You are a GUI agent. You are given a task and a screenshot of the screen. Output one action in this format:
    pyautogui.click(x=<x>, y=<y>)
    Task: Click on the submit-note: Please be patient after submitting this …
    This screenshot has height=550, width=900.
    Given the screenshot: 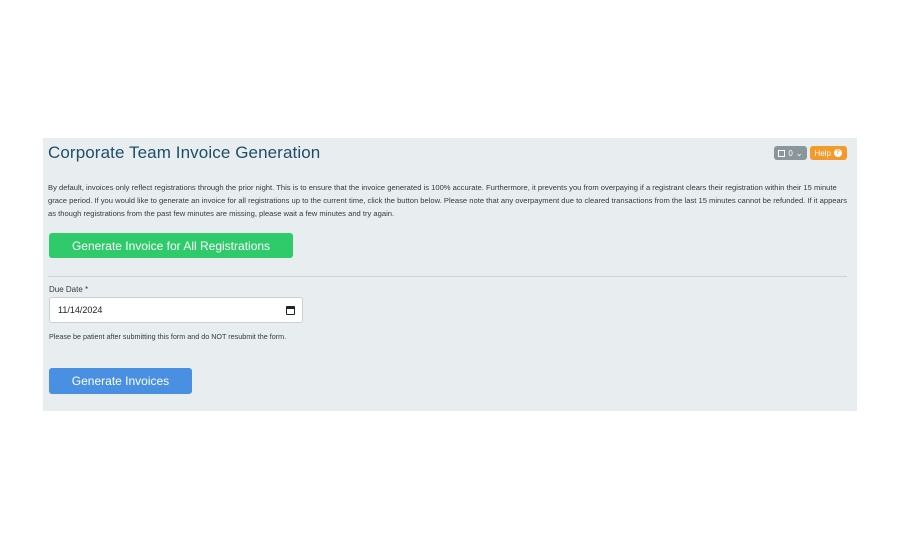 What is the action you would take?
    pyautogui.click(x=168, y=336)
    